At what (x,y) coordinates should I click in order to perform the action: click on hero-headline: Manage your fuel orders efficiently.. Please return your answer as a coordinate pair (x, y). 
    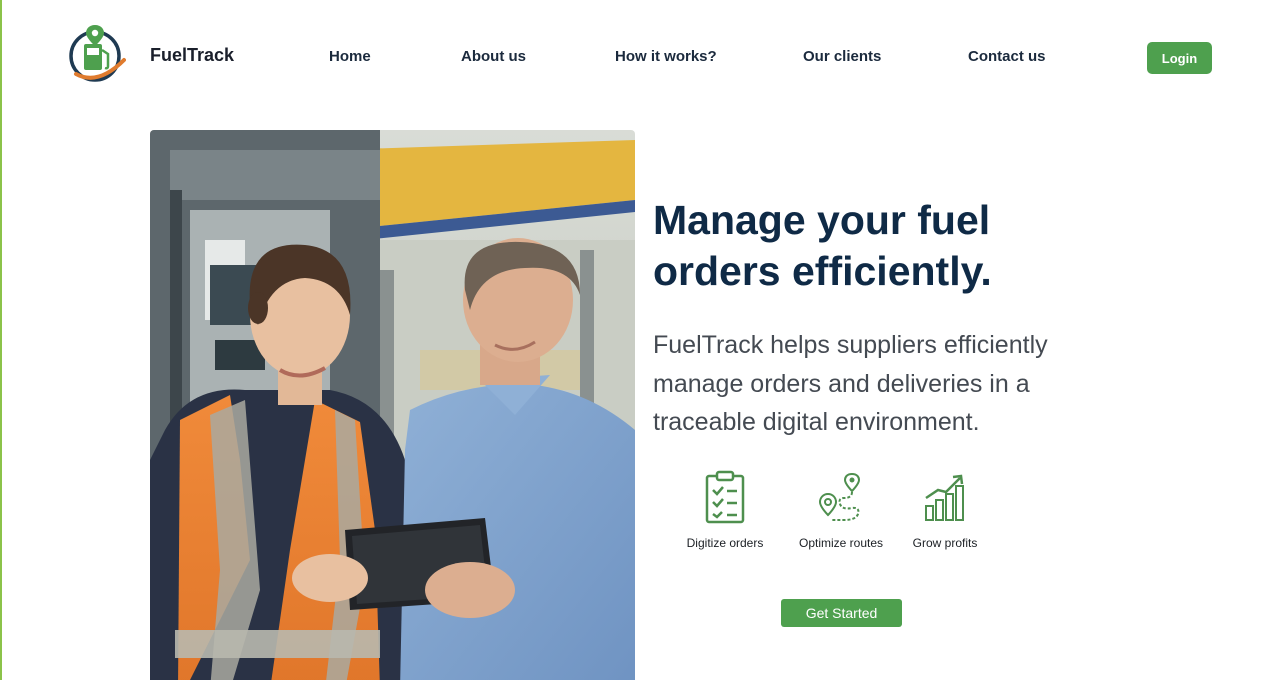
    Looking at the image, I should click on (822, 245).